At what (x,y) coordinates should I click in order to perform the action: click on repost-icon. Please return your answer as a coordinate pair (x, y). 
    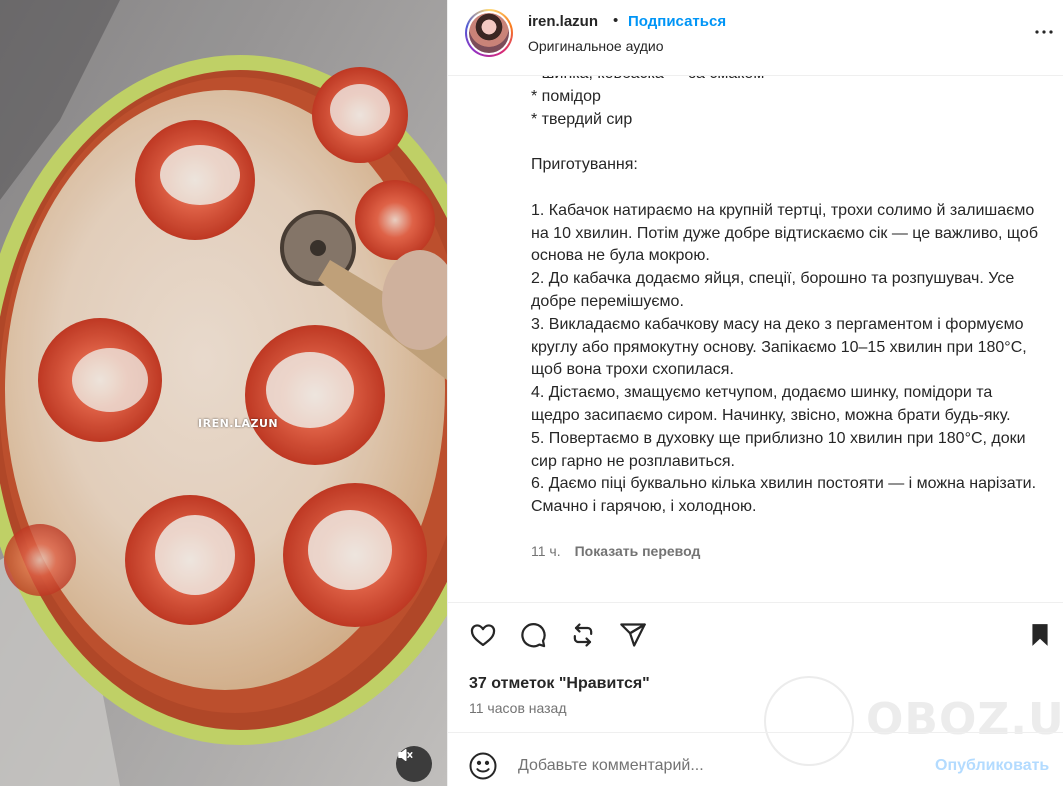
    Looking at the image, I should click on (583, 637).